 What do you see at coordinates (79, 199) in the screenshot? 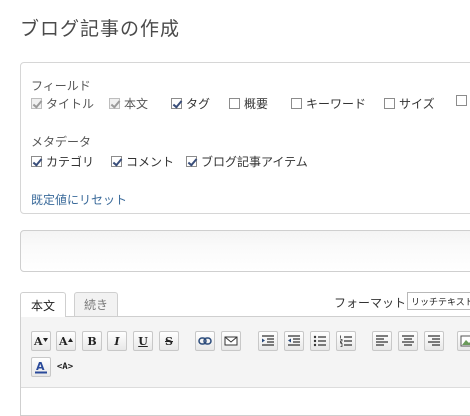
I see `reset-to-default-link: 既定値にリセット` at bounding box center [79, 199].